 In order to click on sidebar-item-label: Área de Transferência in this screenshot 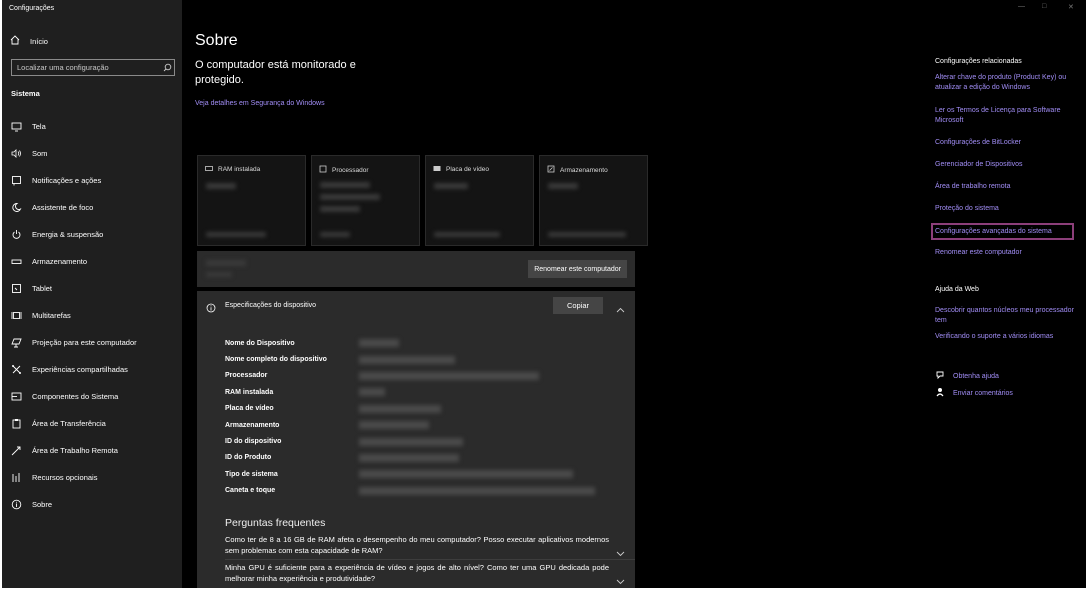, I will do `click(69, 423)`.